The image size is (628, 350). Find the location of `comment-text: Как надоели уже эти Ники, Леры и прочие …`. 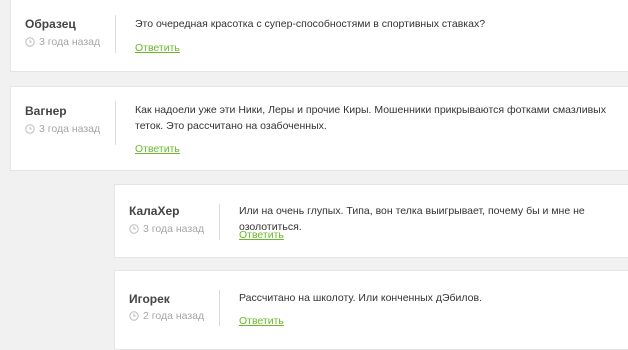

comment-text: Как надоели уже эти Ники, Леры и прочие … is located at coordinates (370, 118).